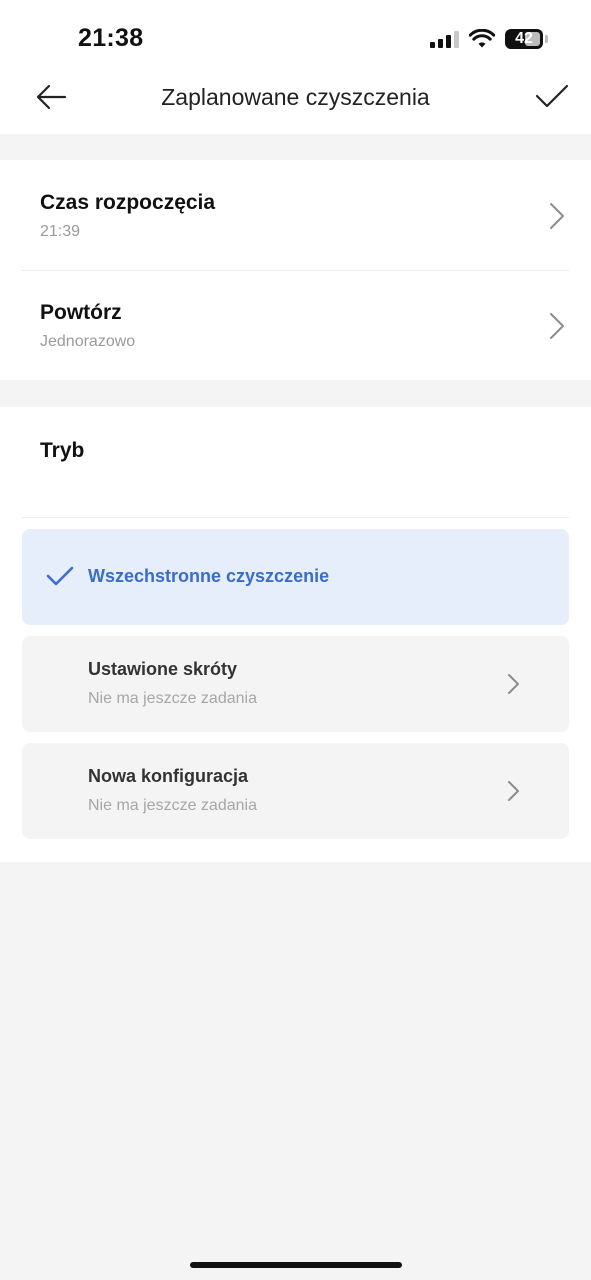 The width and height of the screenshot is (591, 1280). Describe the element at coordinates (444, 39) in the screenshot. I see `cellular-signal-icon` at that location.